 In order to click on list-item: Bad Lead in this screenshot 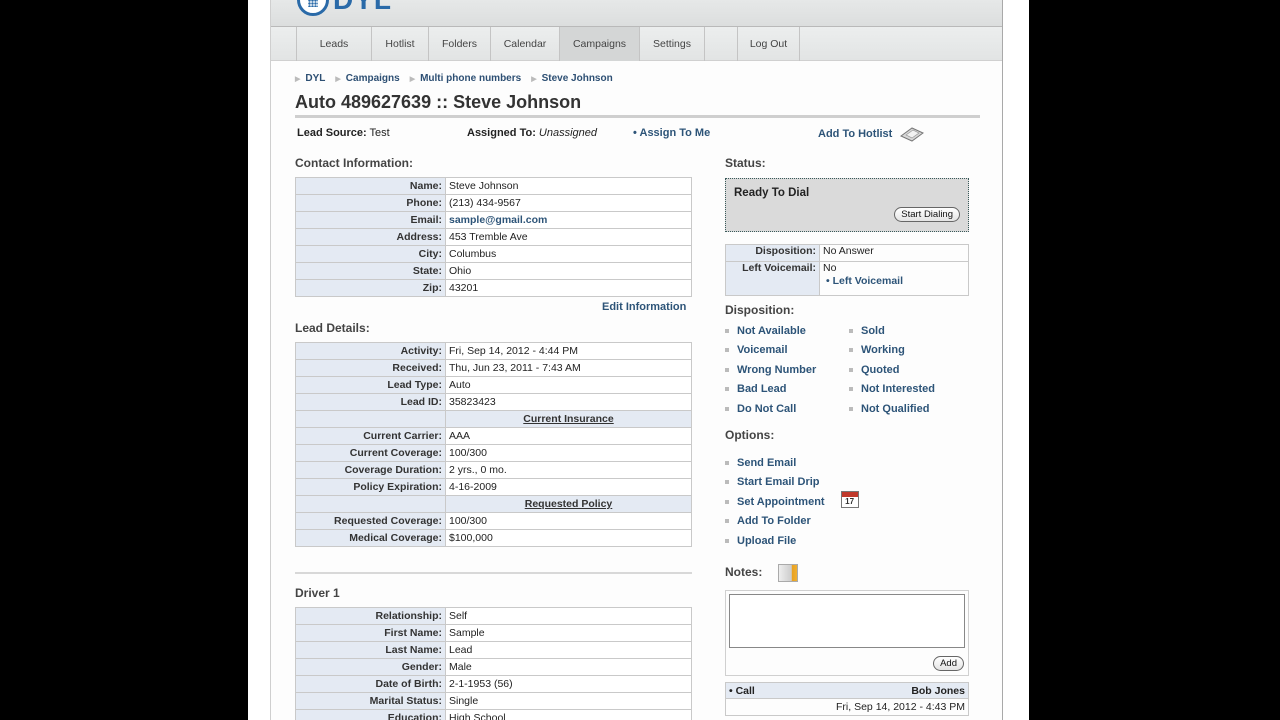, I will do `click(770, 390)`.